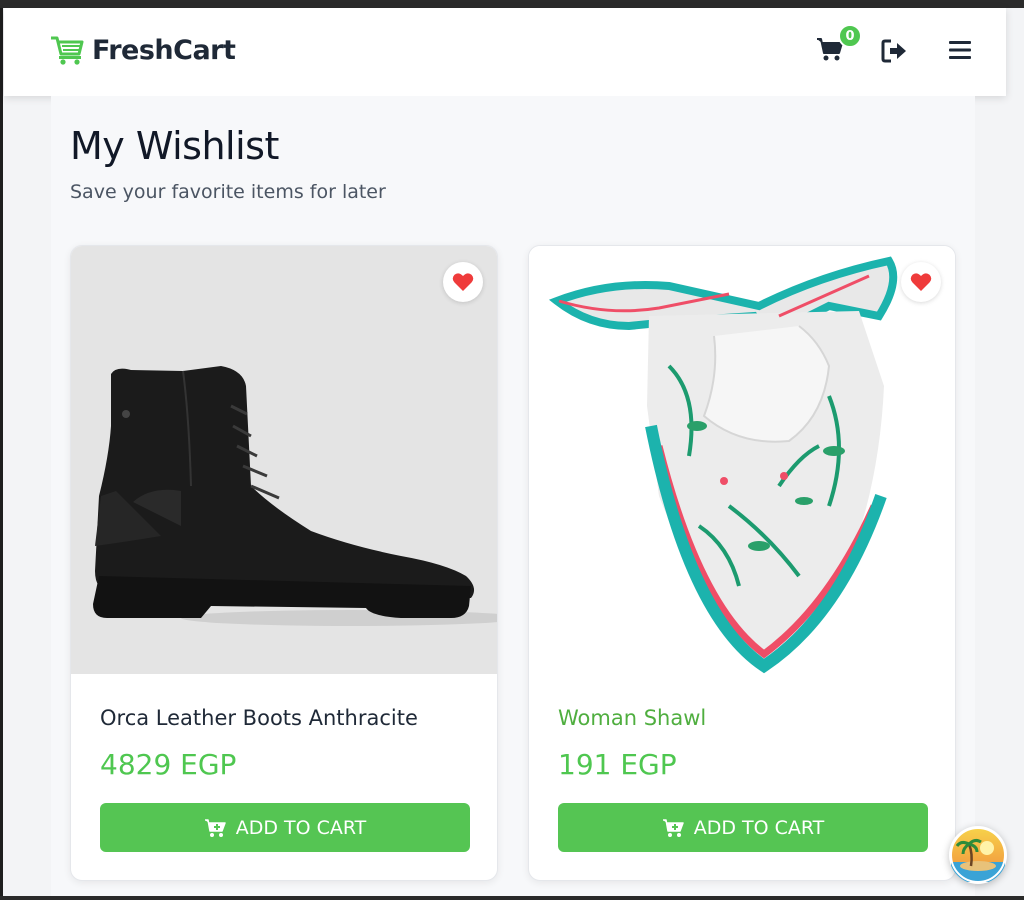 This screenshot has width=1024, height=900. Describe the element at coordinates (164, 50) in the screenshot. I see `brand-name: FreshCart` at that location.